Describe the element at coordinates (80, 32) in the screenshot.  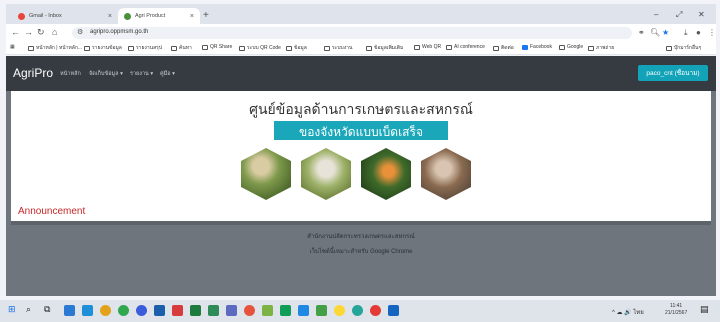
I see `site-info-icon: ⚙` at that location.